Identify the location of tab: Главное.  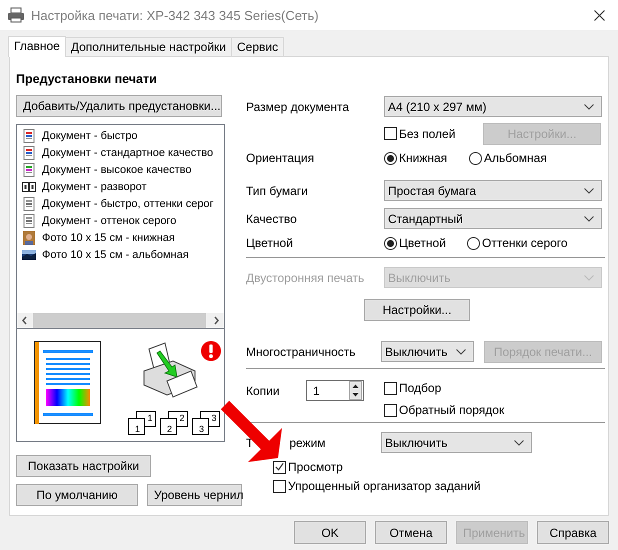
(37, 46).